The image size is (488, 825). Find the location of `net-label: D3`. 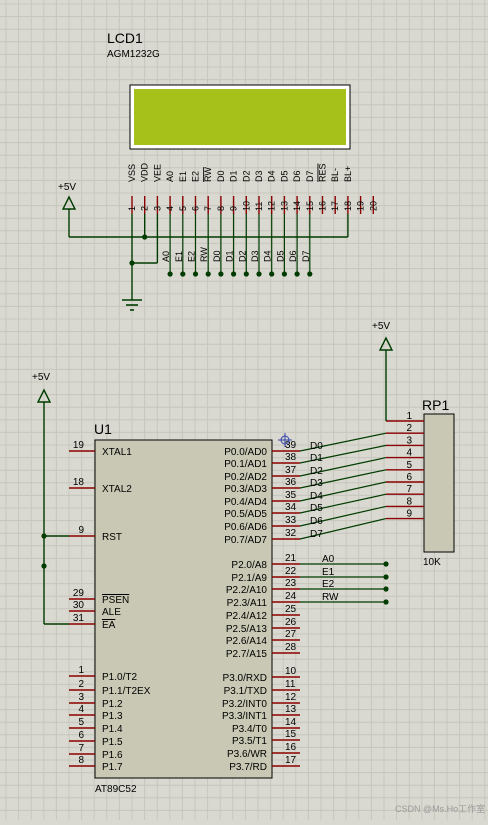

net-label: D3 is located at coordinates (316, 483).